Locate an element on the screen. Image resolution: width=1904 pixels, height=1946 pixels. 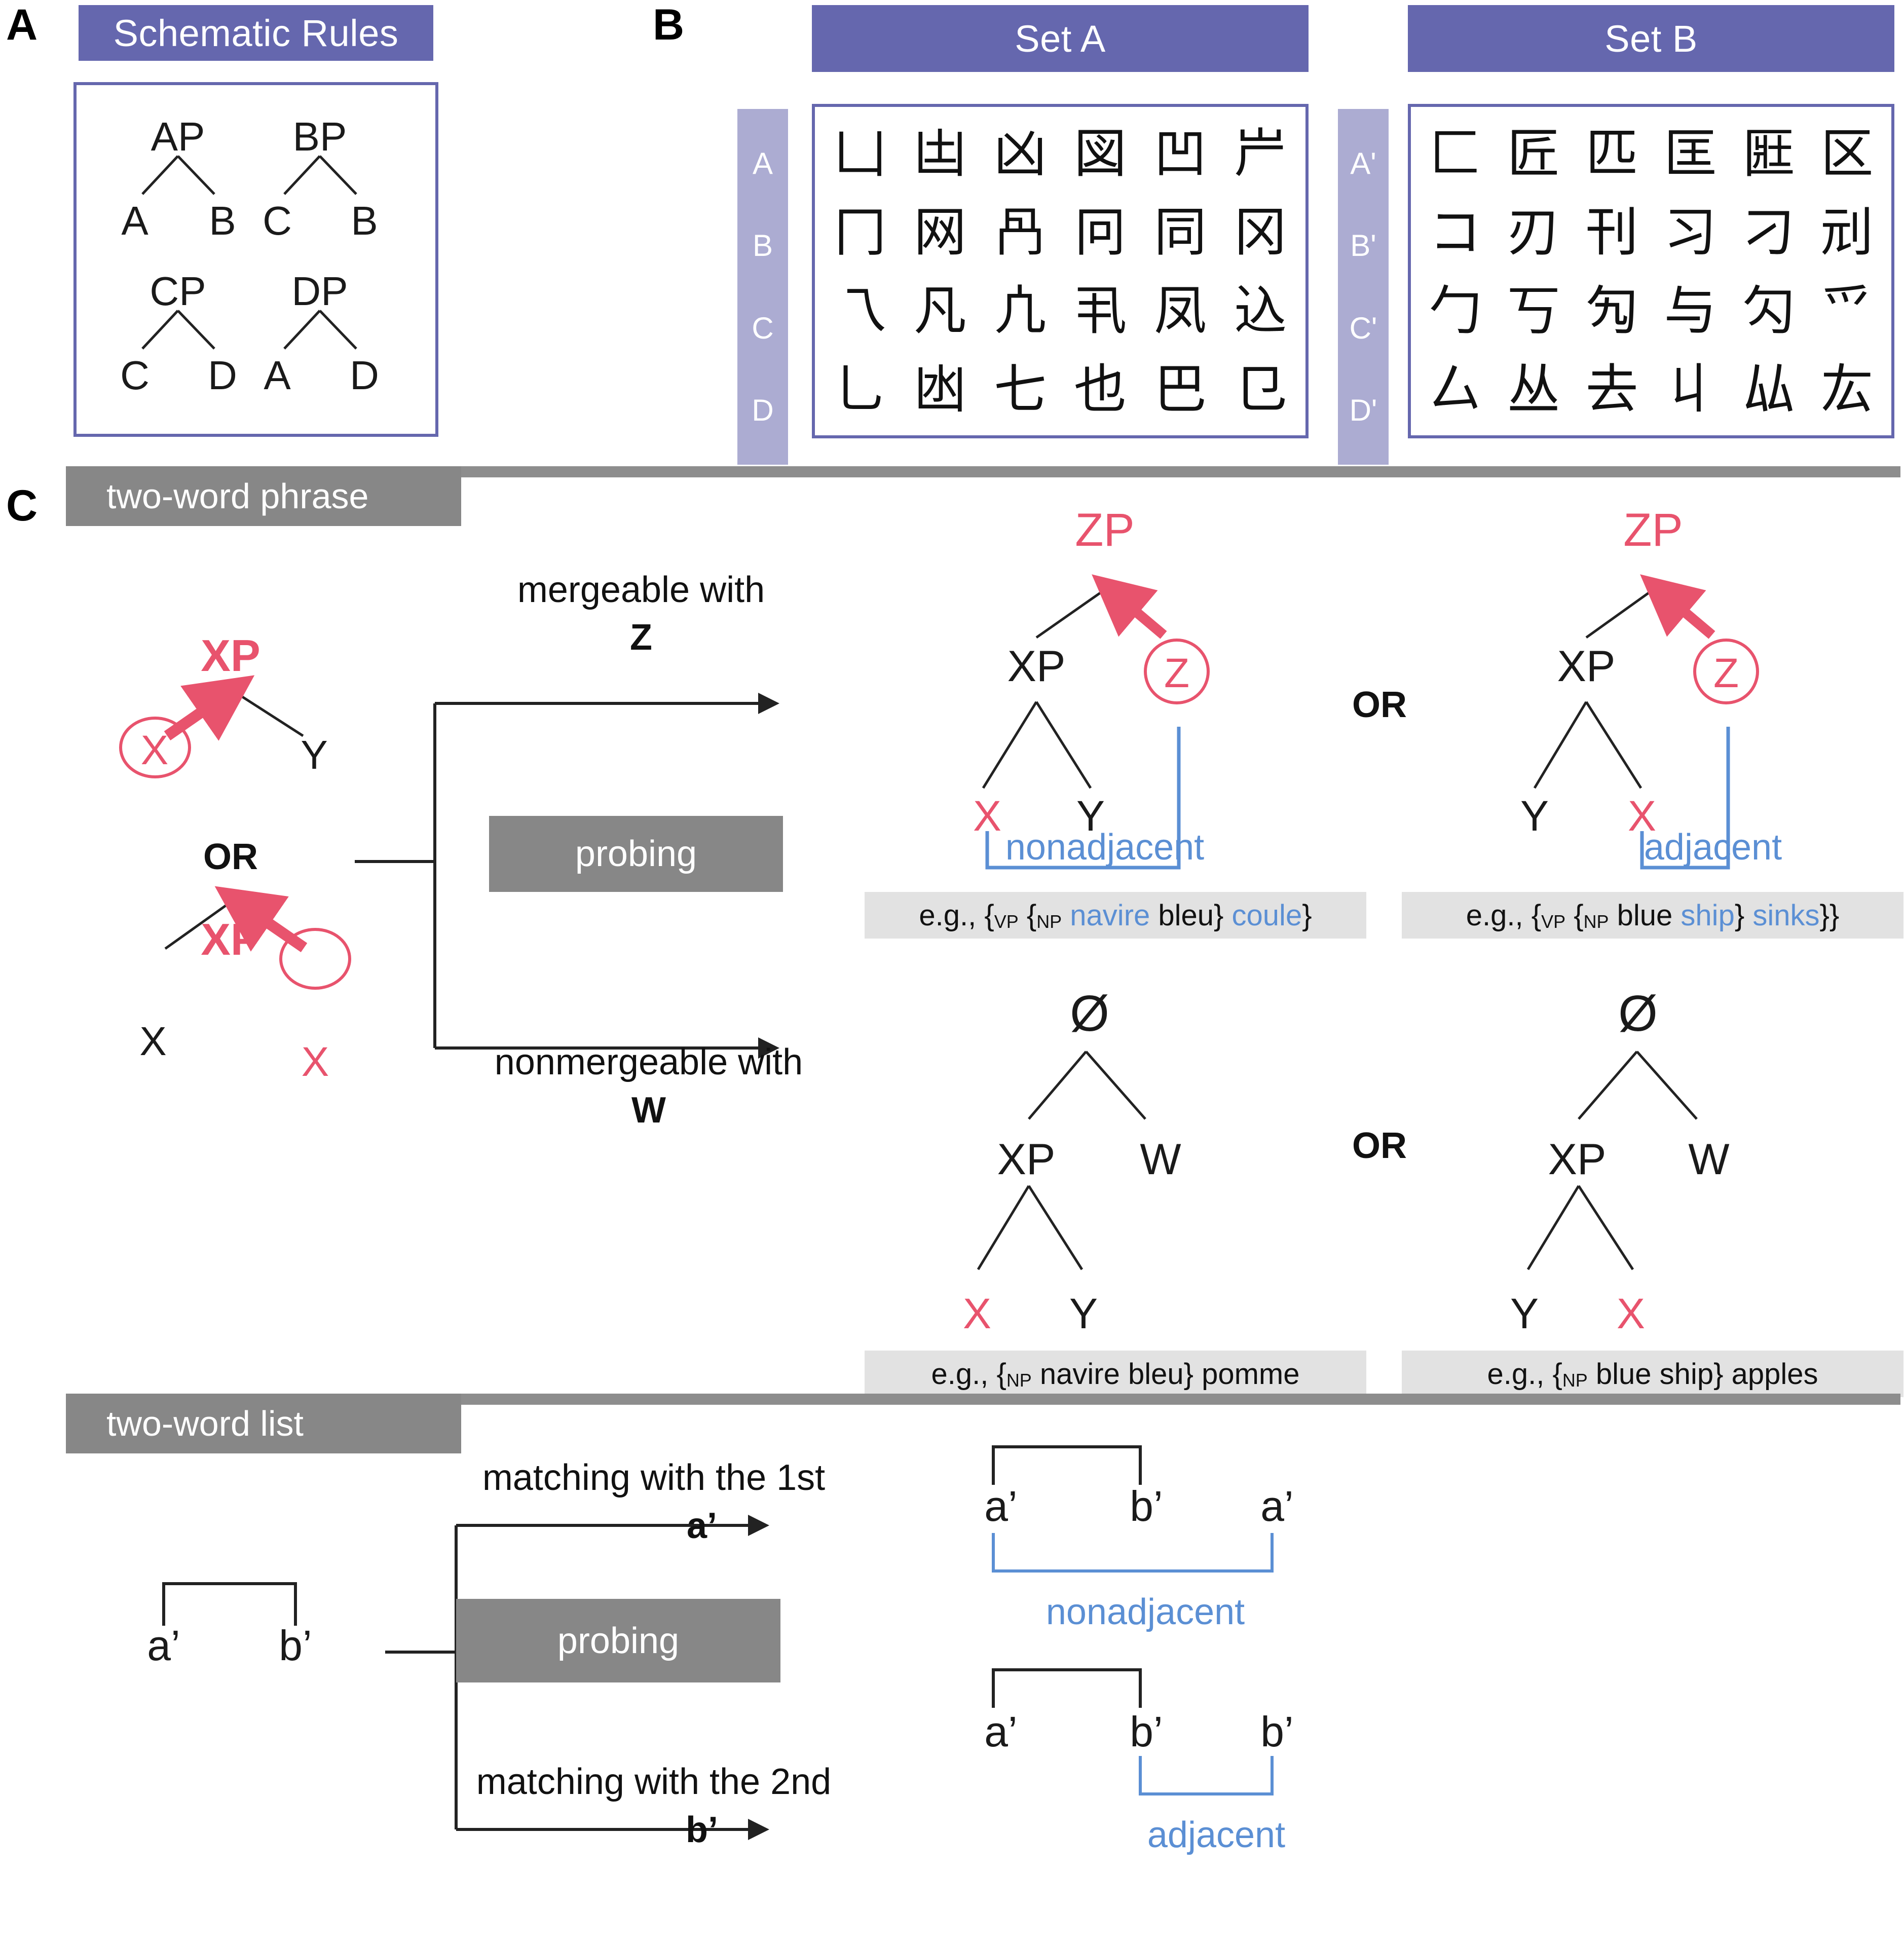
set-b-row-labels: A' B' C' D' is located at coordinates (1363, 287).